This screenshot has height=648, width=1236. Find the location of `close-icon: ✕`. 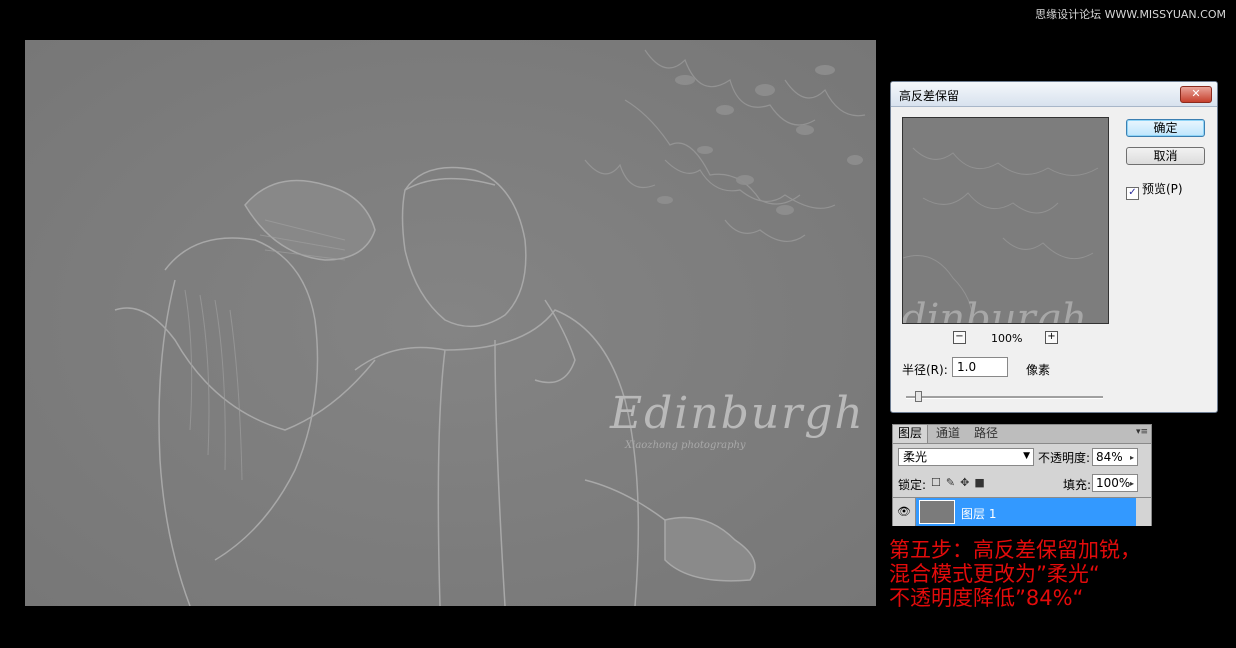

close-icon: ✕ is located at coordinates (1196, 93).